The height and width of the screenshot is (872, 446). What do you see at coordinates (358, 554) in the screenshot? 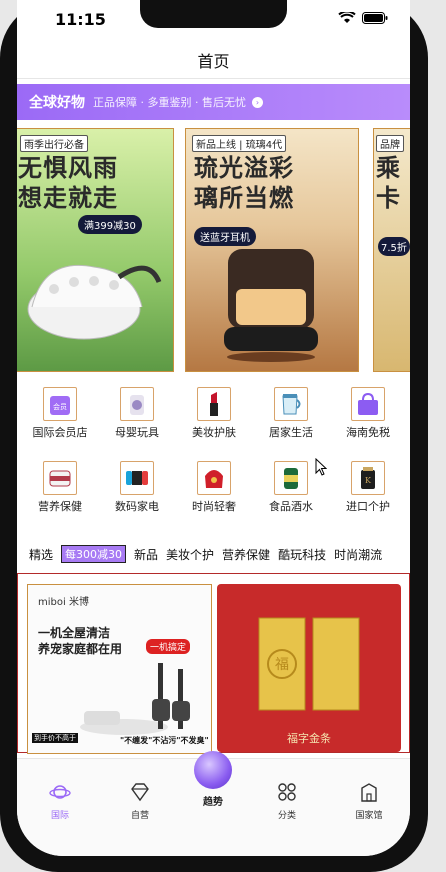
I see `tab-fashion: 时尚潮流` at bounding box center [358, 554].